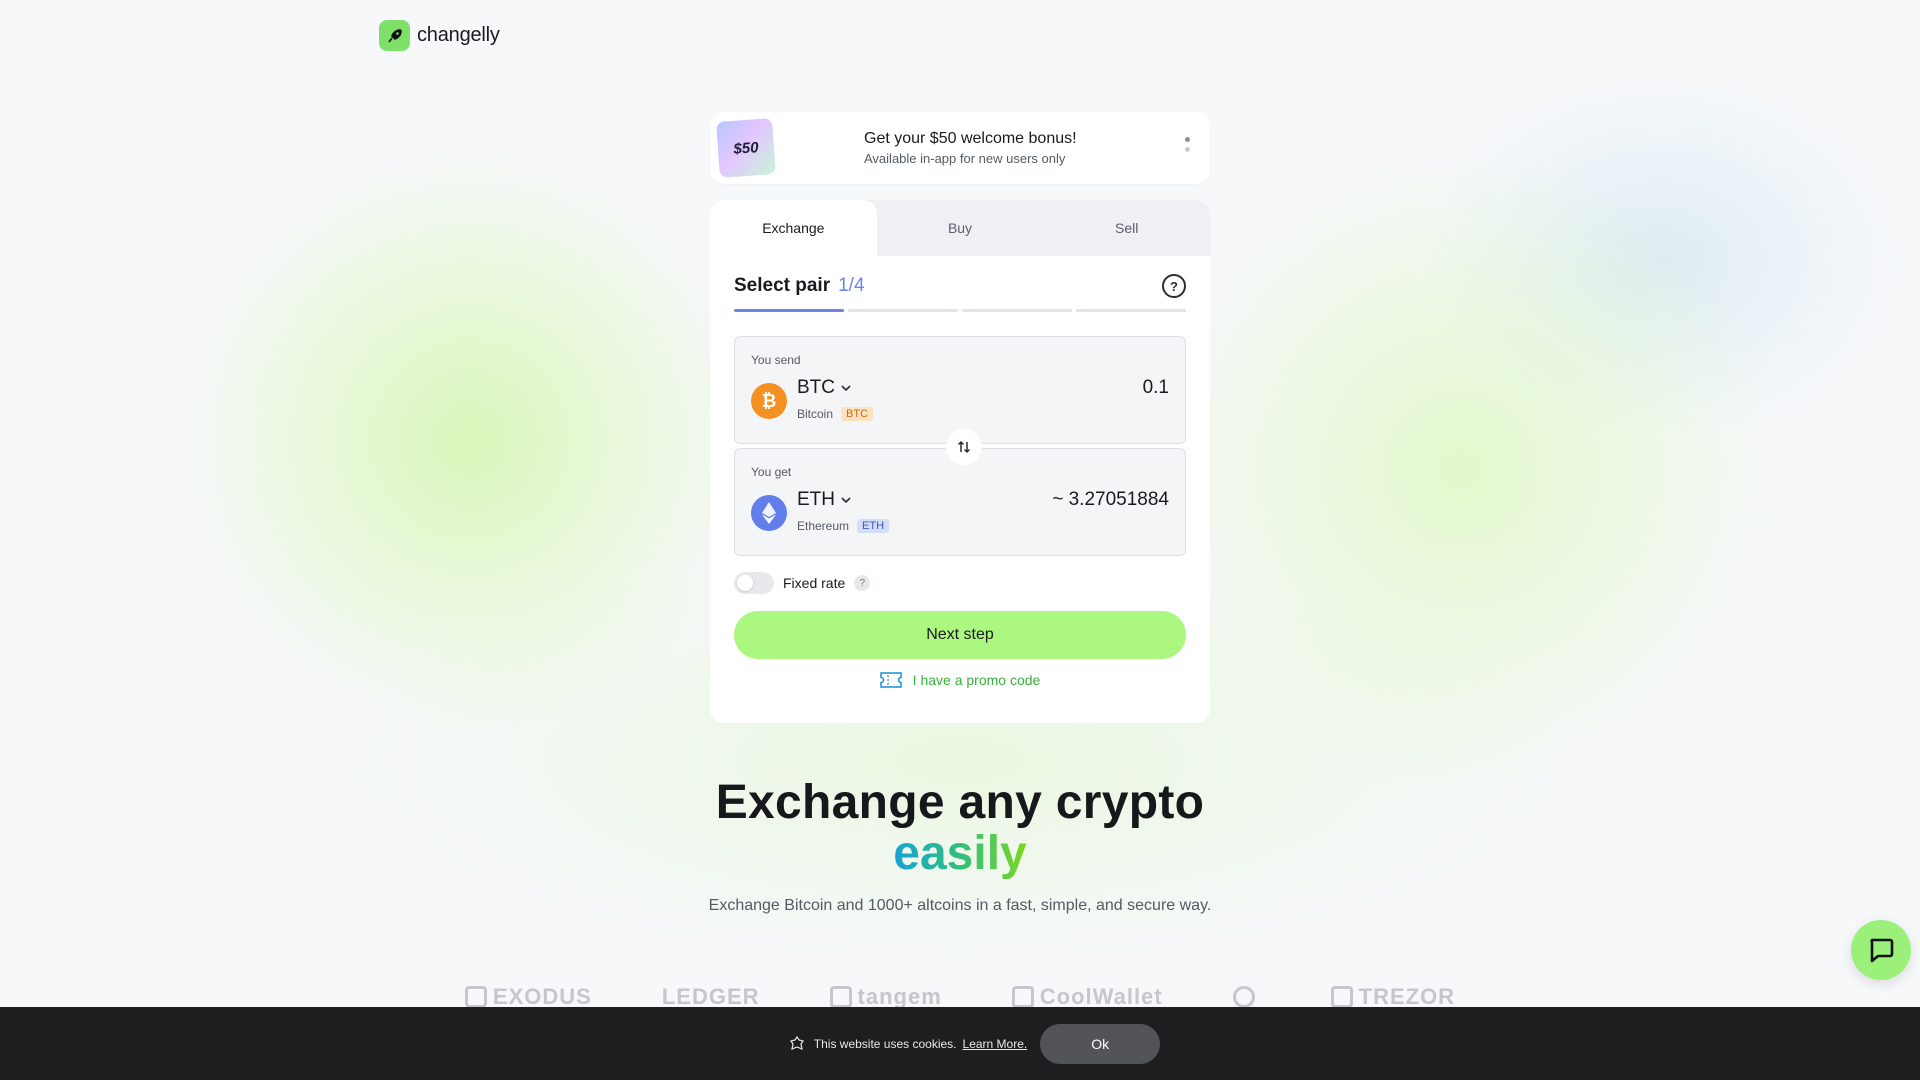  I want to click on step-header: Select pair 1/4 ?, so click(960, 286).